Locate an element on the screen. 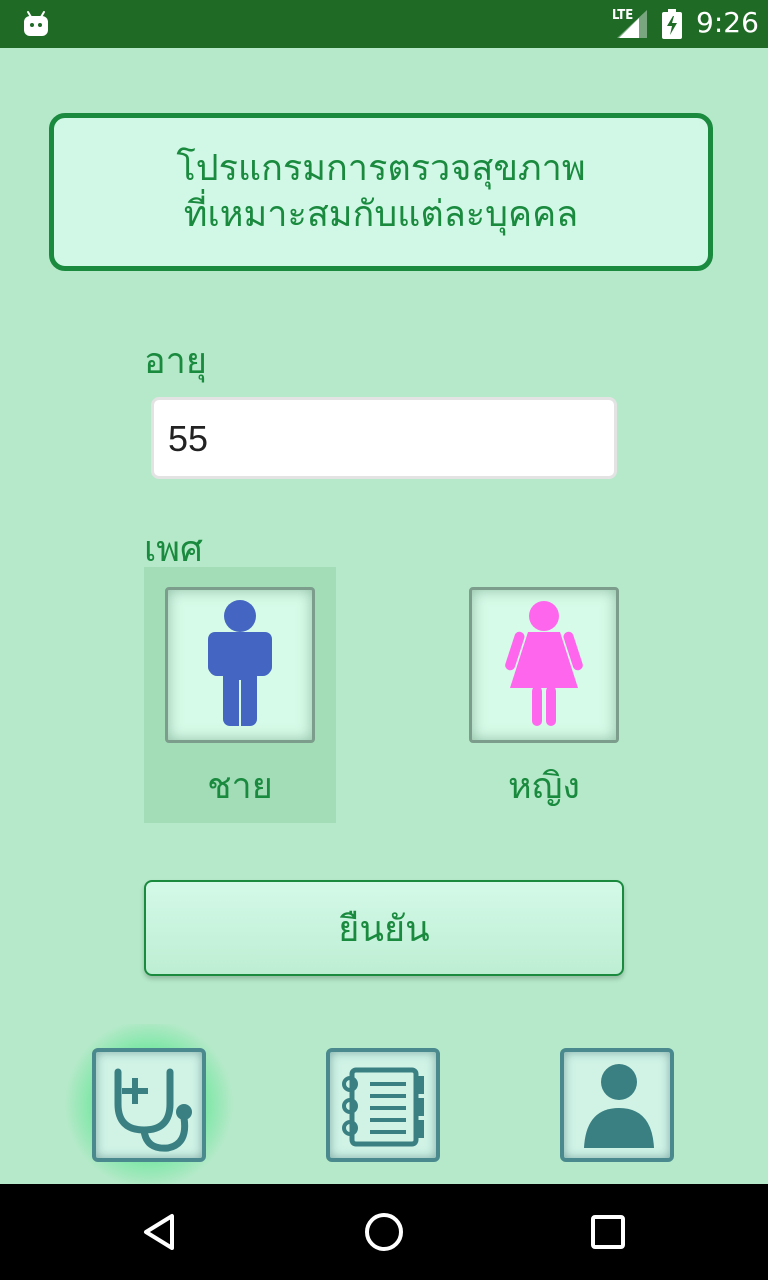 The image size is (768, 1280). female-card is located at coordinates (544, 665).